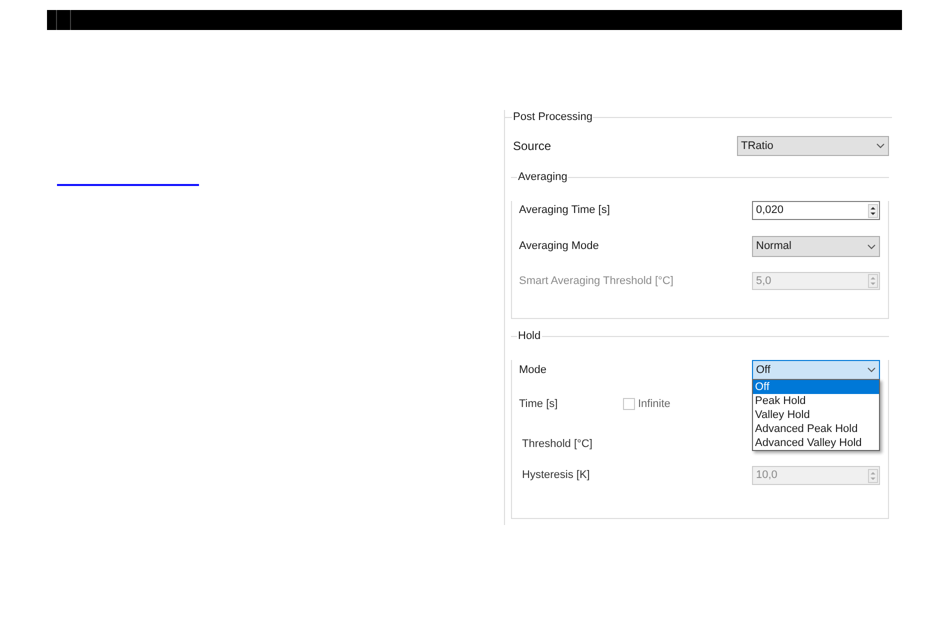 Image resolution: width=950 pixels, height=638 pixels. I want to click on field-label: Smart Averaging Threshold [°C], so click(596, 281).